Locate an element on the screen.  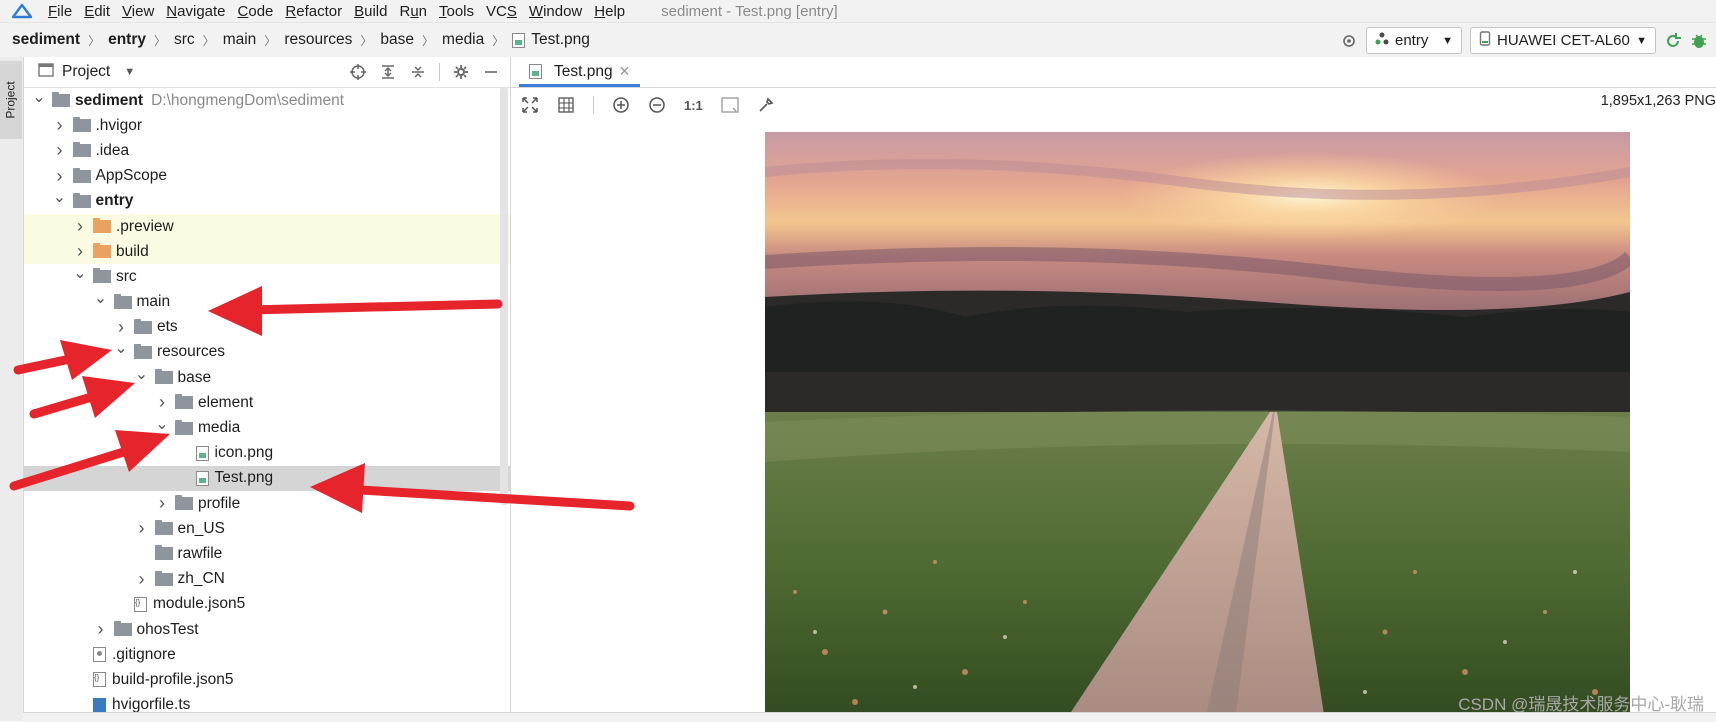
grid-icon is located at coordinates (566, 105).